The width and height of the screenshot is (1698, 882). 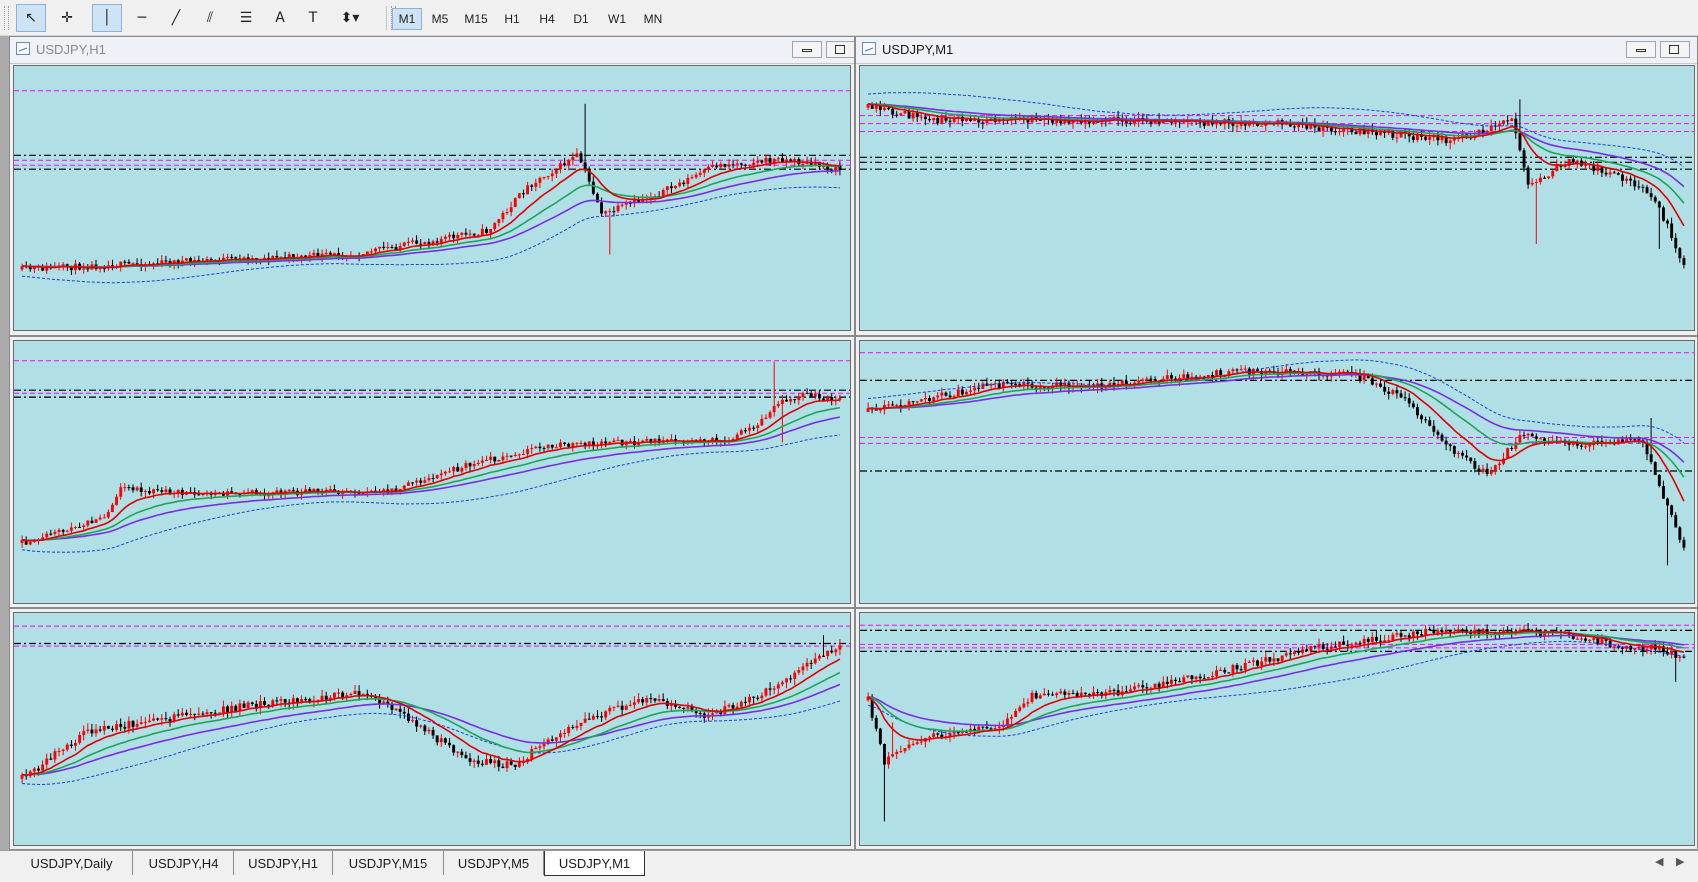 I want to click on tab-scroll-left-icon: ◀, so click(x=1659, y=861).